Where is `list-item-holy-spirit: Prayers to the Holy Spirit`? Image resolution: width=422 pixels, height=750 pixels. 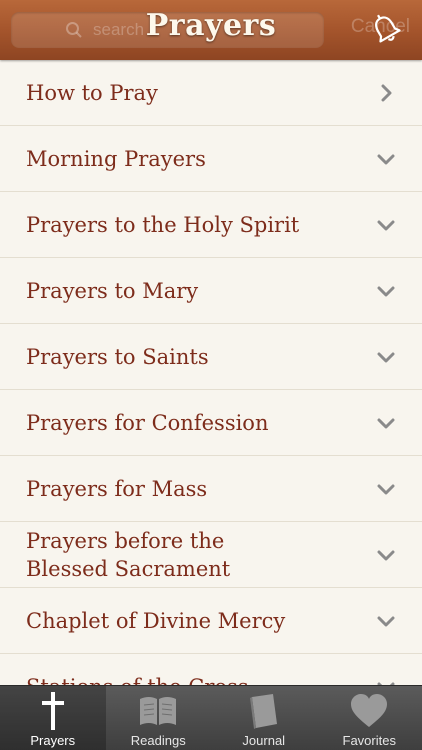
list-item-holy-spirit: Prayers to the Holy Spirit is located at coordinates (211, 225).